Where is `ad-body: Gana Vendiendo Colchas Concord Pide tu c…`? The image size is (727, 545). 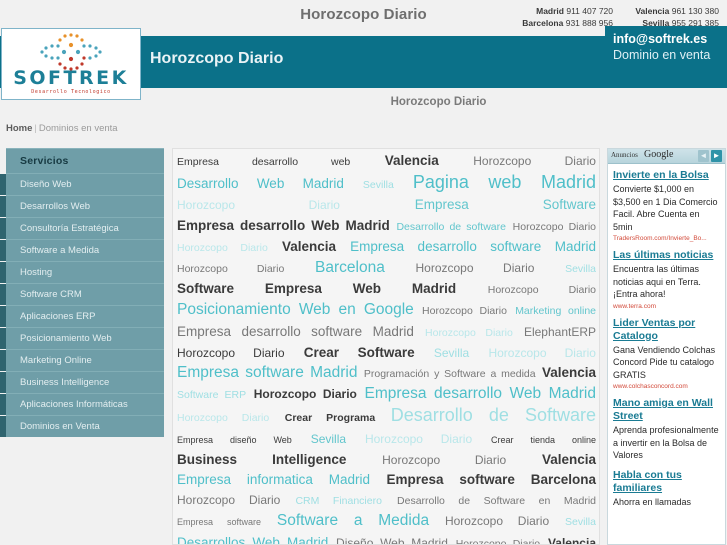
ad-body: Gana Vendiendo Colchas Concord Pide tu c… is located at coordinates (664, 362).